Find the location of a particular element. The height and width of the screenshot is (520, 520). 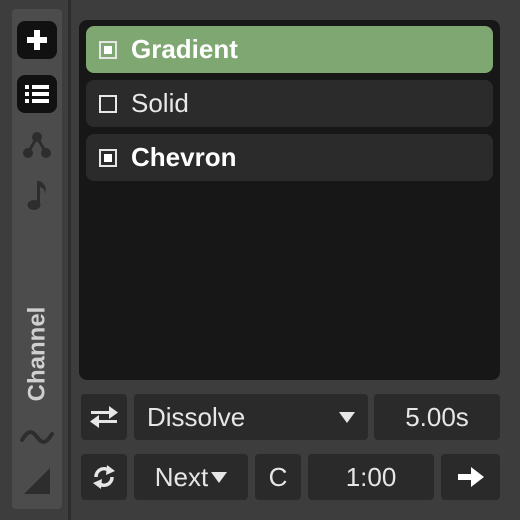

arrow-right-icon is located at coordinates (470, 477).